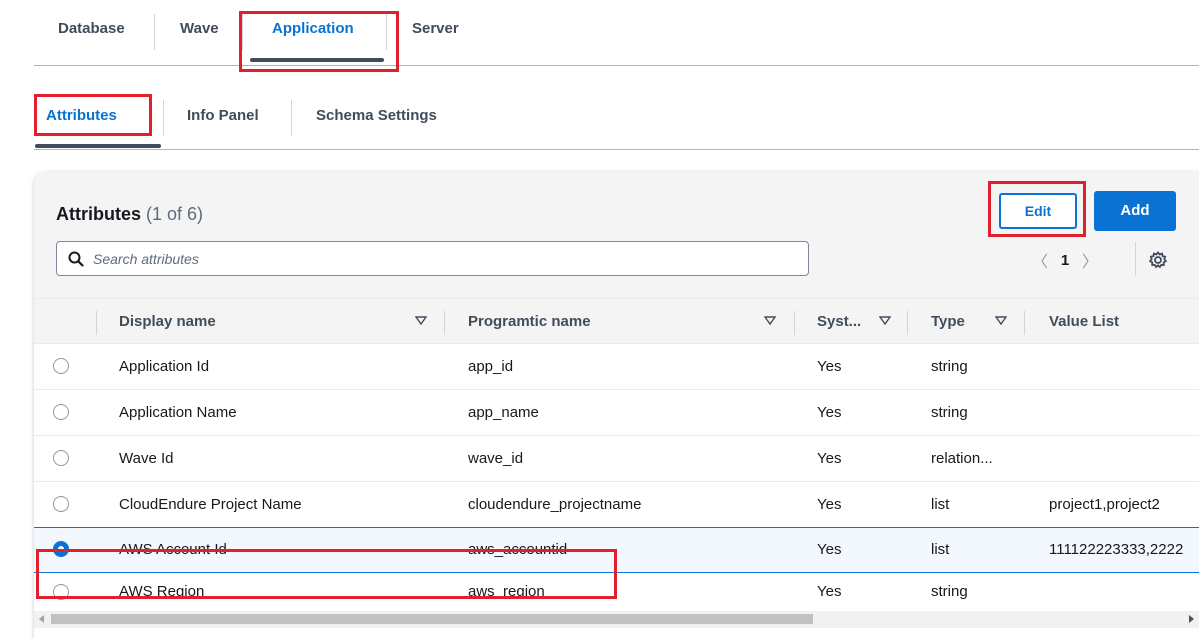  Describe the element at coordinates (326, 574) in the screenshot. I see `highlight-selected-row` at that location.